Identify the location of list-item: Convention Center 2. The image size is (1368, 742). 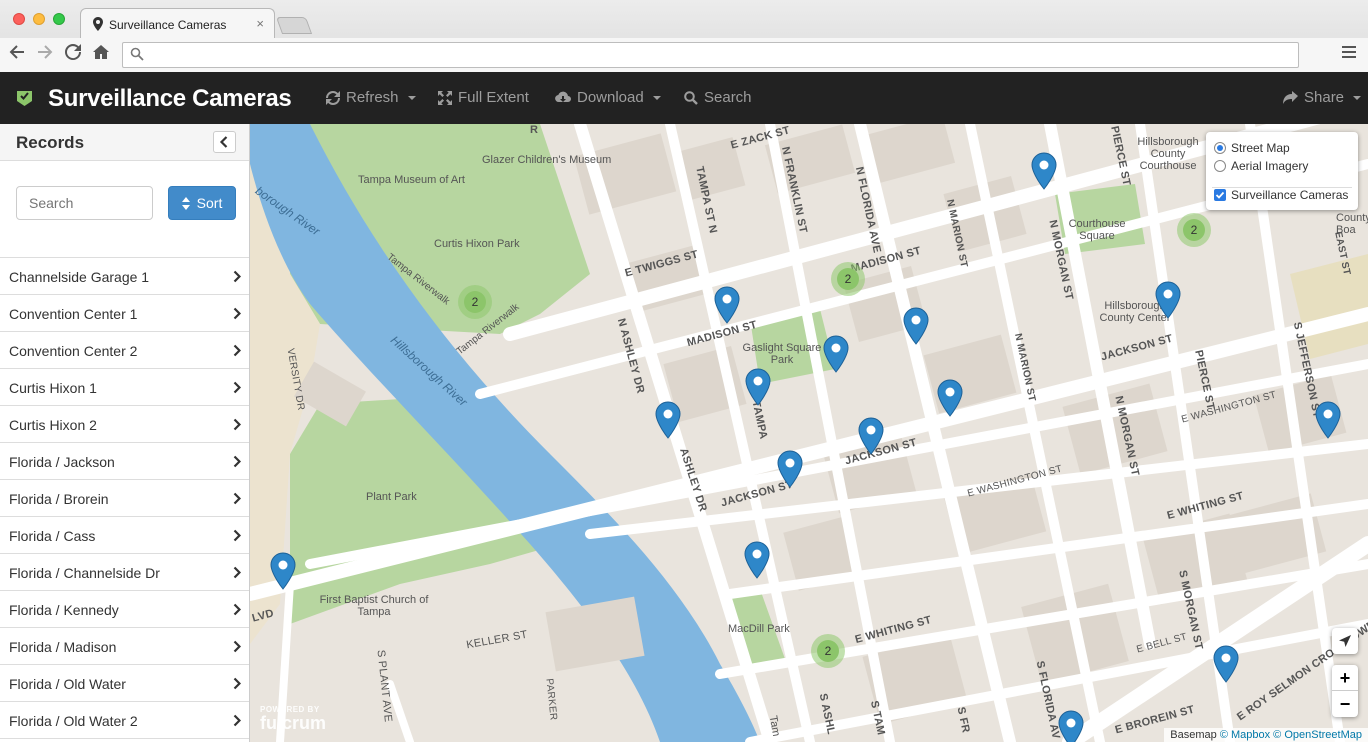
(124, 350).